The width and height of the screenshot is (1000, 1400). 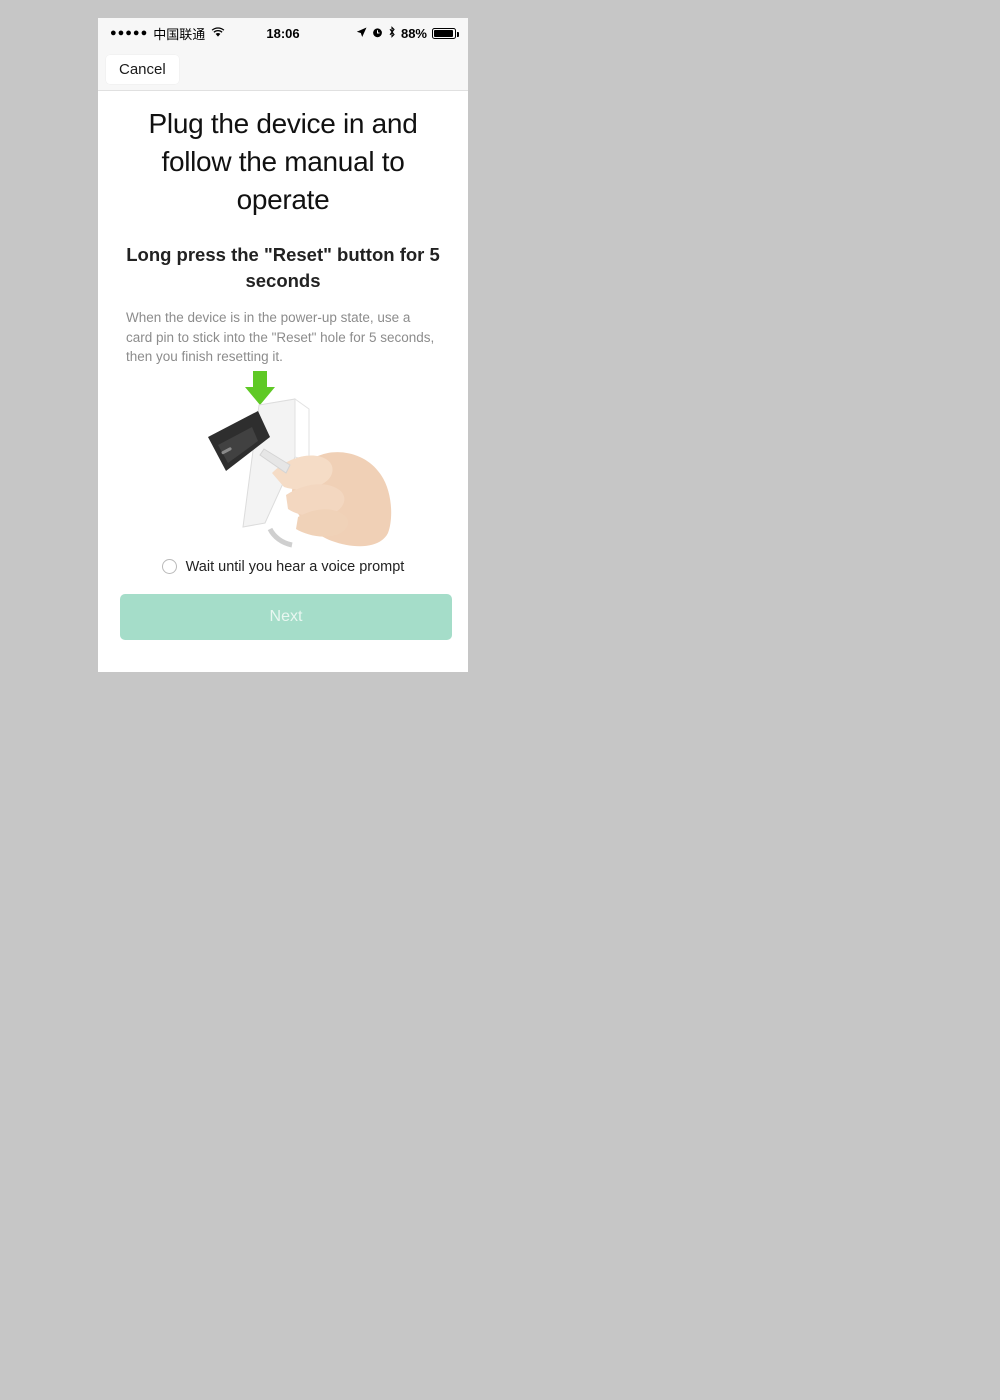 What do you see at coordinates (169, 567) in the screenshot?
I see `radio-circle-icon` at bounding box center [169, 567].